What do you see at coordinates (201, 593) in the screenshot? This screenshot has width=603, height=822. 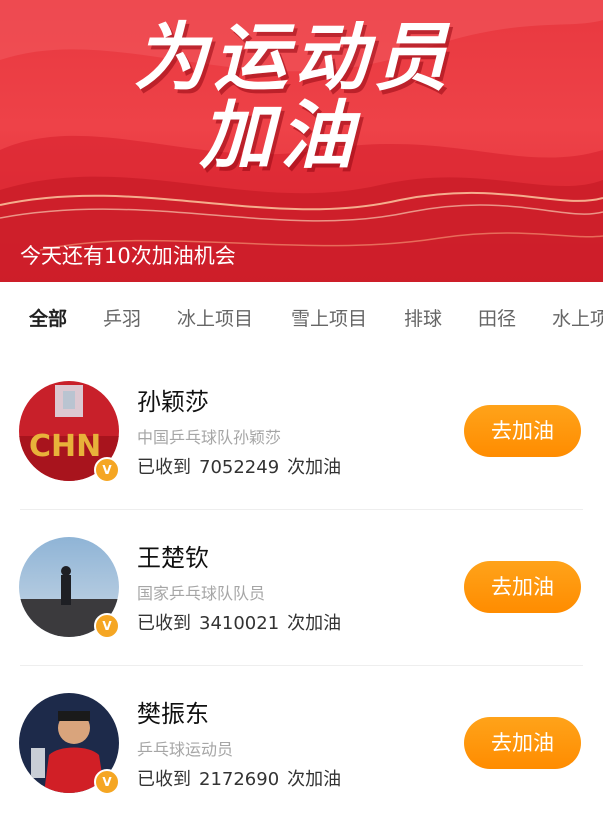 I see `athlete-desc: 国家乒乓球队队员` at bounding box center [201, 593].